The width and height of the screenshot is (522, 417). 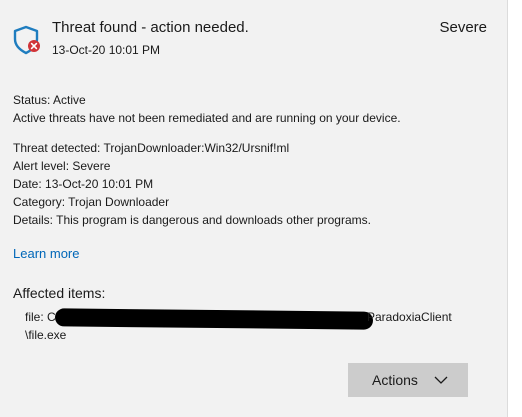 What do you see at coordinates (150, 27) in the screenshot?
I see `threat-title: Threat found - action needed.` at bounding box center [150, 27].